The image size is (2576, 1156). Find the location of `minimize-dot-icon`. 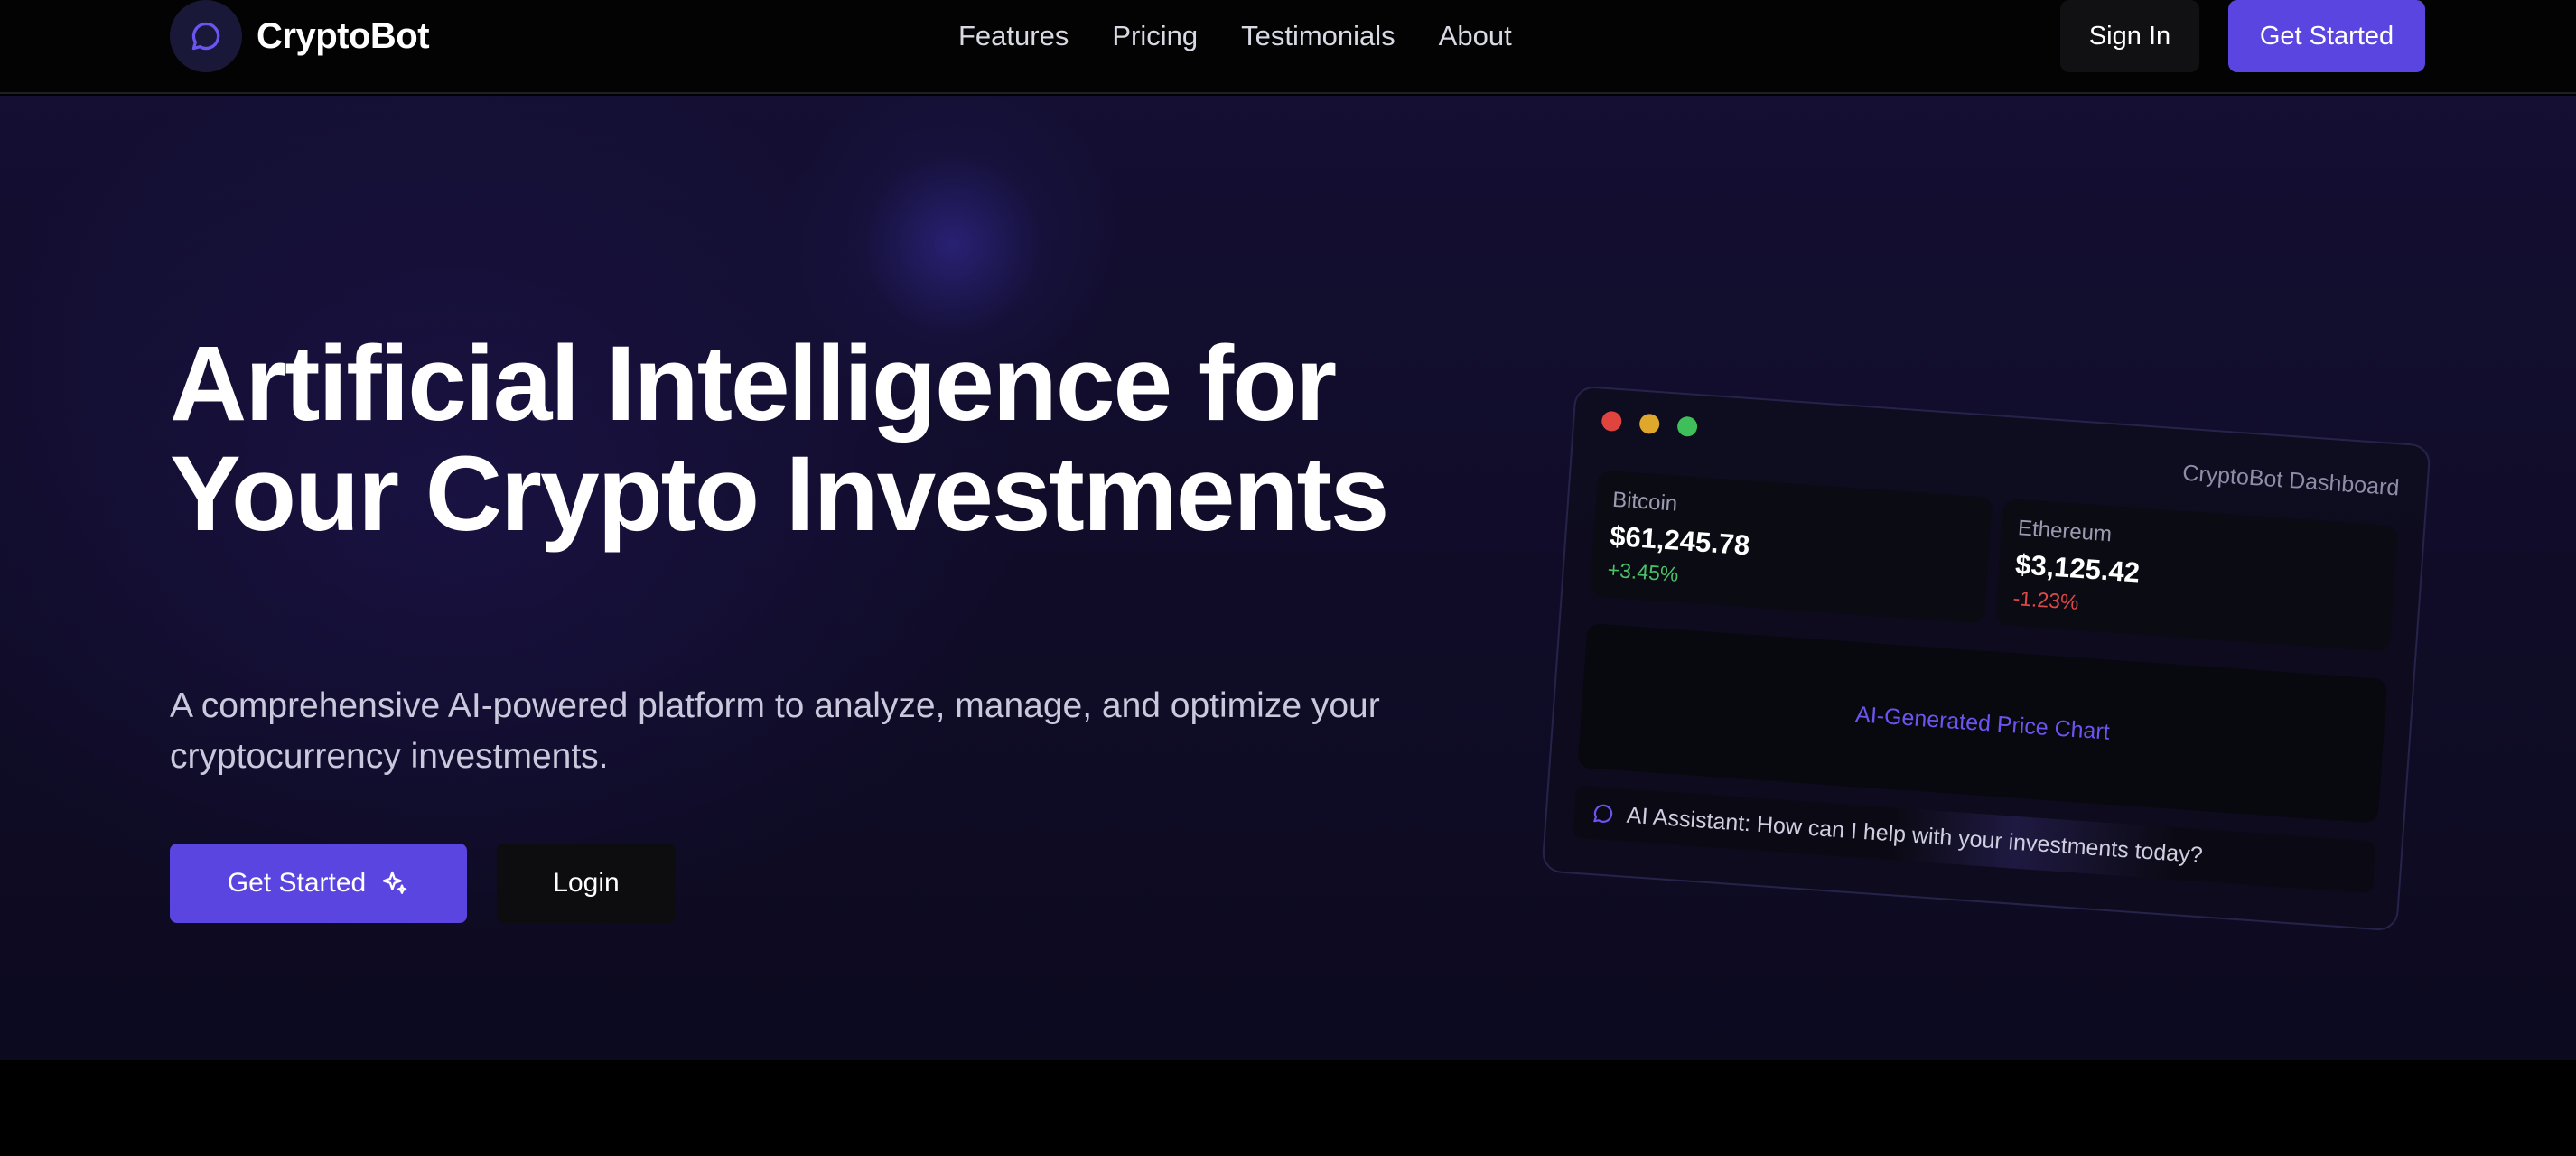

minimize-dot-icon is located at coordinates (1649, 424).